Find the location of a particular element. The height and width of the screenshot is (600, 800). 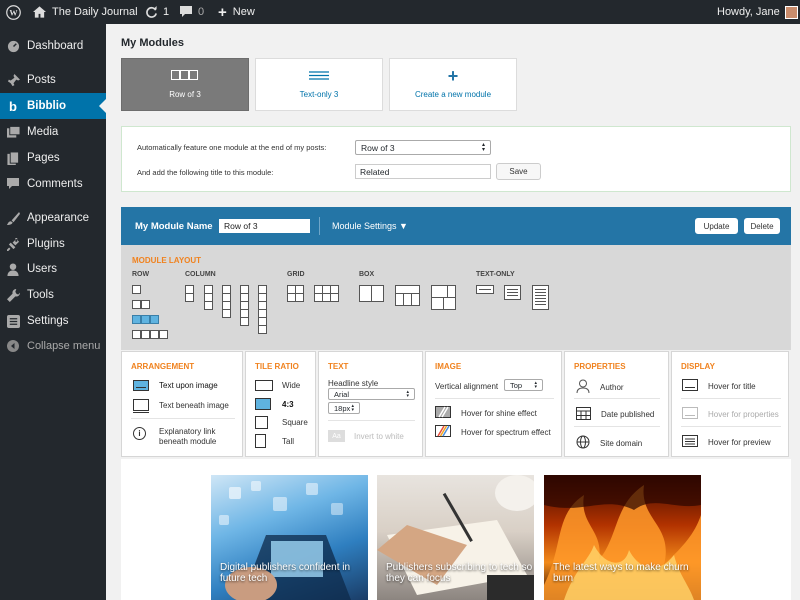

sidebar-item-plugins: Plugins is located at coordinates (53, 244).